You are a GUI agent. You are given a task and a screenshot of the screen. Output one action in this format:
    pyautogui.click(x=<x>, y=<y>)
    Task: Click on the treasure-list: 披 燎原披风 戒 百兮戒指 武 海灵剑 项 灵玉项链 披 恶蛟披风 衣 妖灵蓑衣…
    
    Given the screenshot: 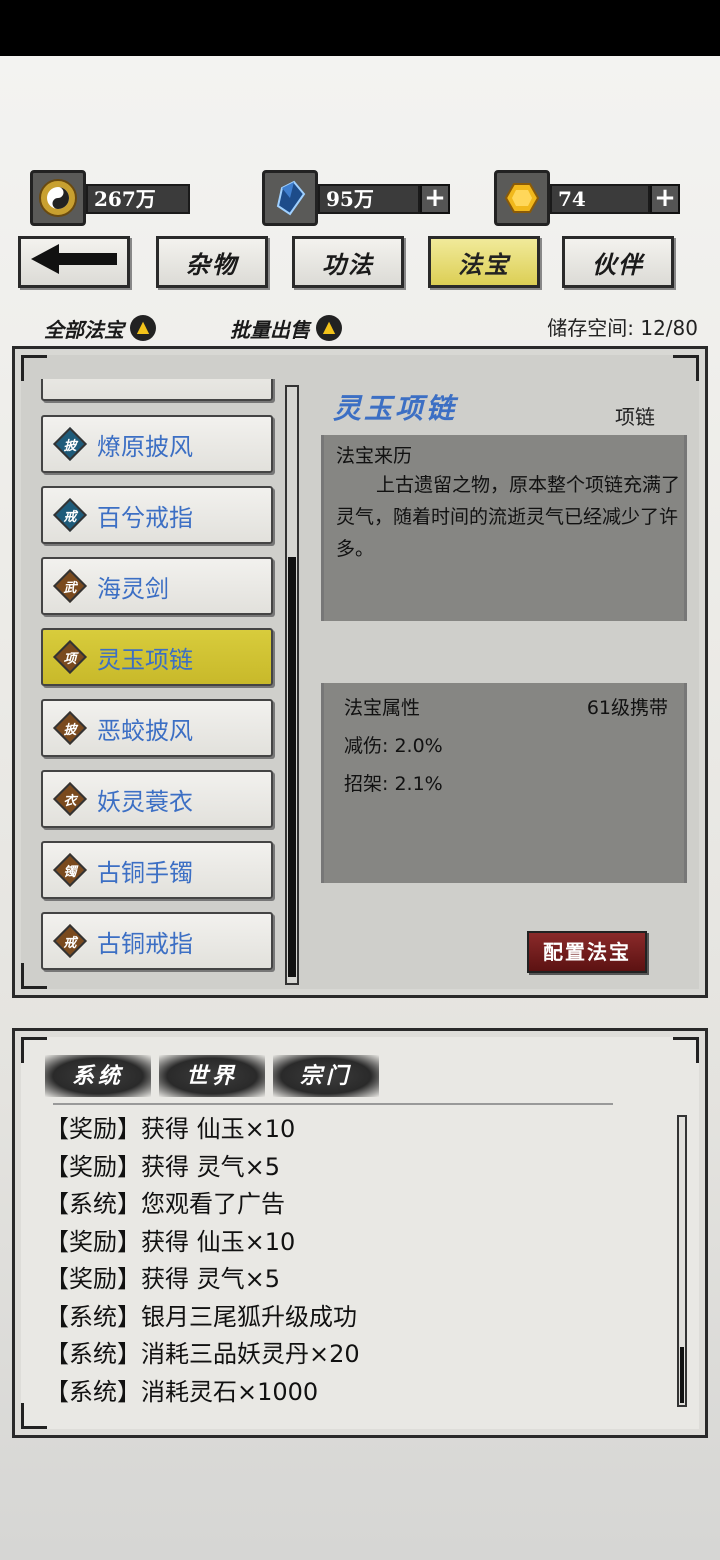 What is the action you would take?
    pyautogui.click(x=158, y=679)
    